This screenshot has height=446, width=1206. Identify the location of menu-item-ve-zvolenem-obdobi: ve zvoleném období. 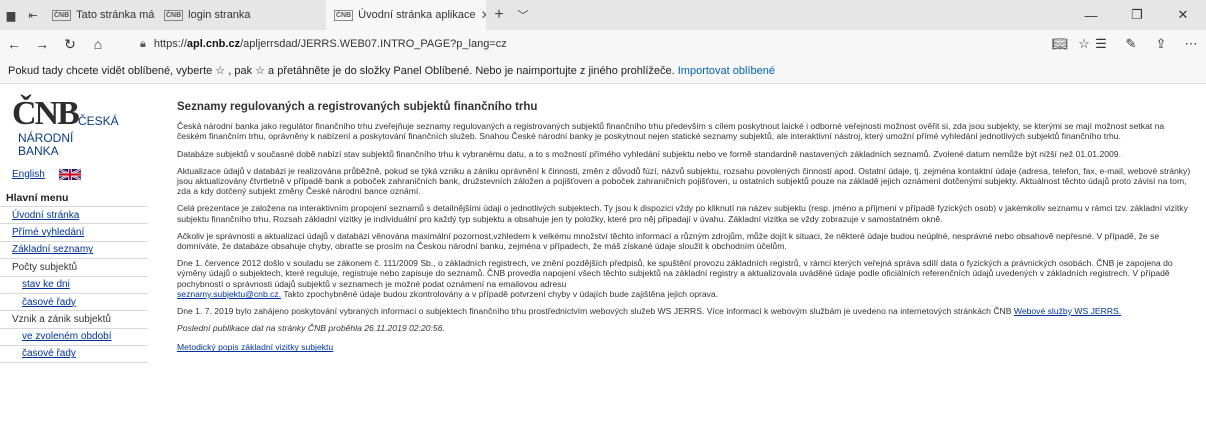
(74, 336).